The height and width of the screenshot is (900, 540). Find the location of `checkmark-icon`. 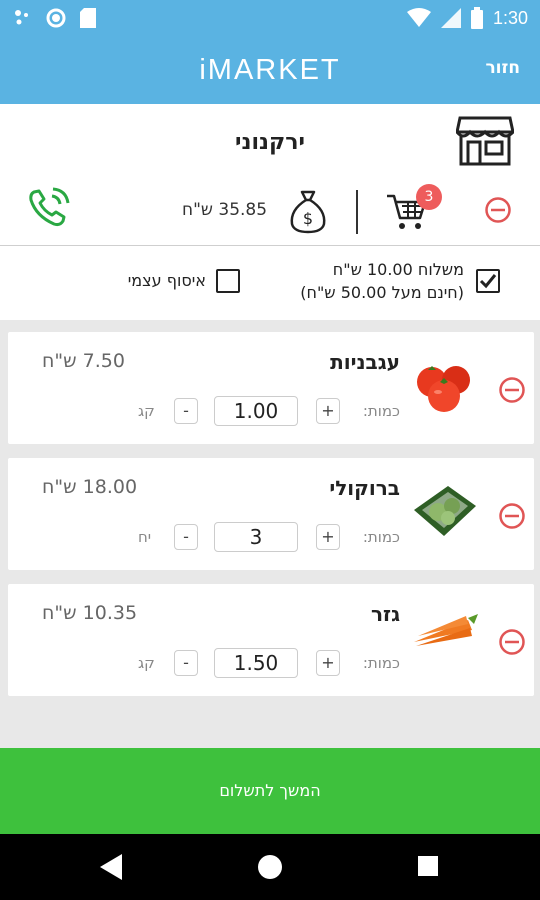

checkmark-icon is located at coordinates (488, 281).